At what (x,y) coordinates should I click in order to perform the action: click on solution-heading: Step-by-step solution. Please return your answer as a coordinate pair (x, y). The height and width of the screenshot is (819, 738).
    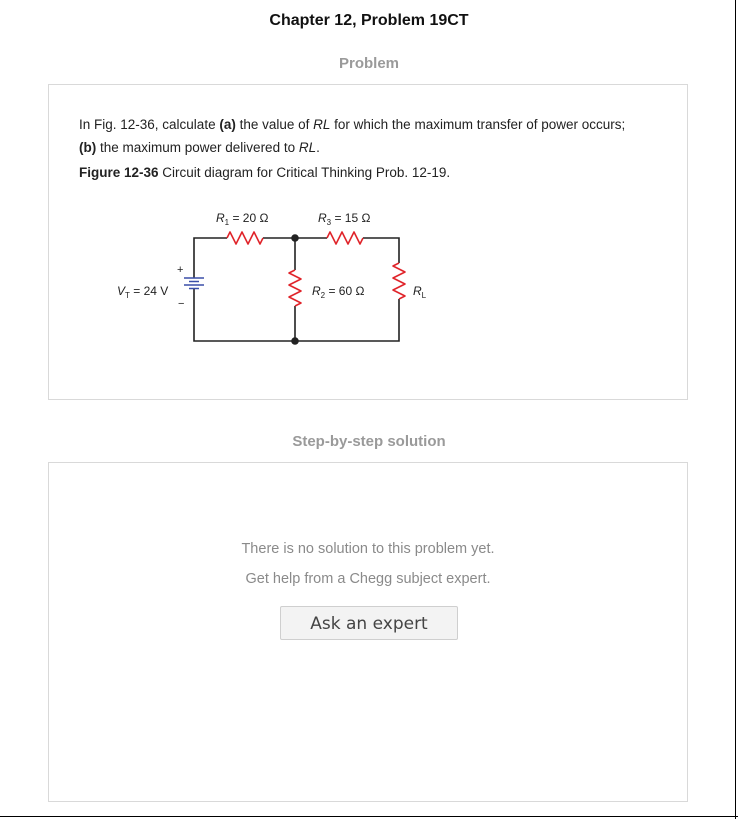
    Looking at the image, I should click on (369, 441).